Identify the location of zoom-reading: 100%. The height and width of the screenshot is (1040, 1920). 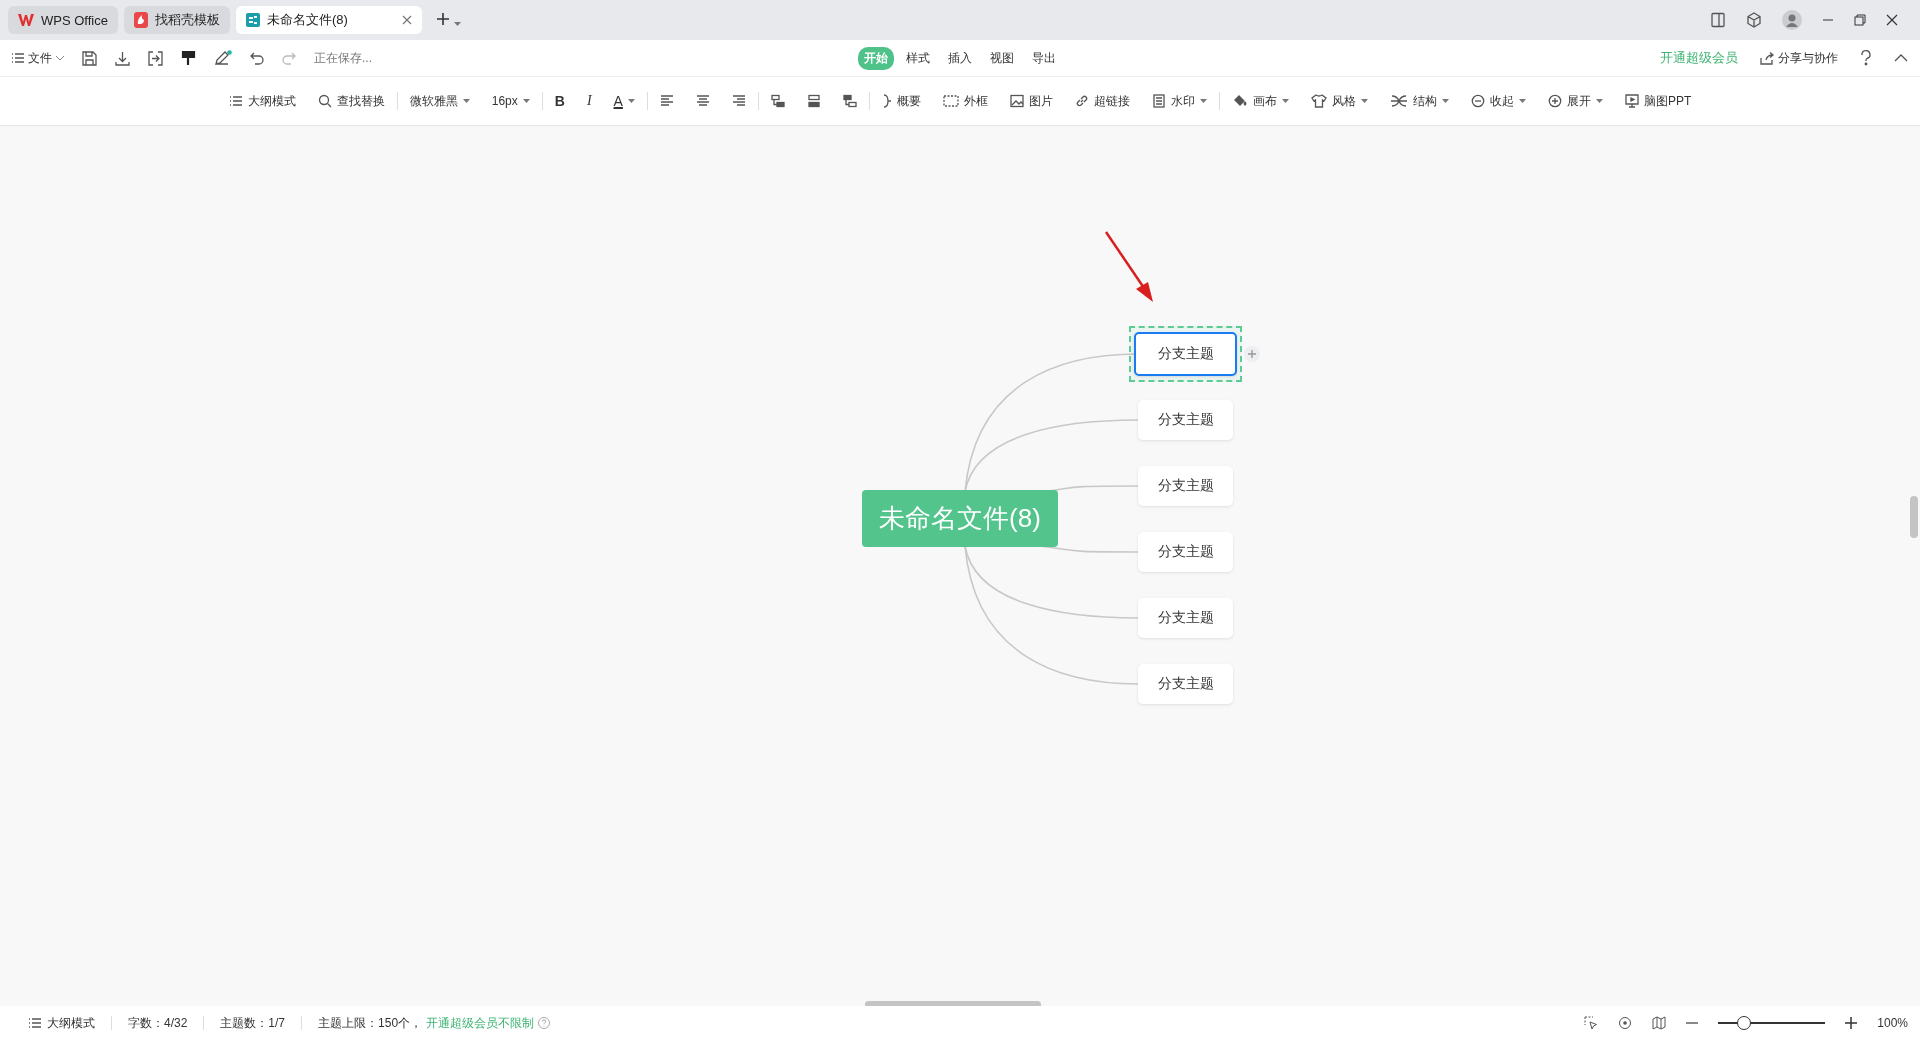
(1892, 1023).